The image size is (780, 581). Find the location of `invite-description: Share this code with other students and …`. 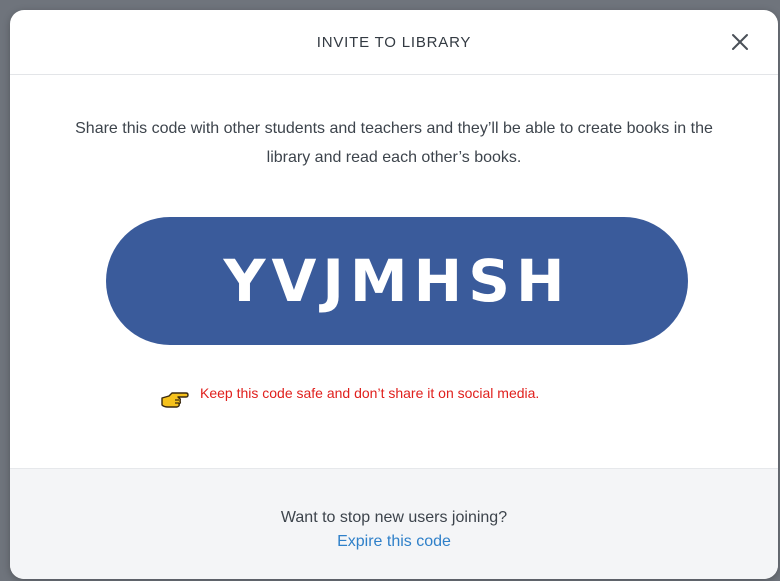

invite-description: Share this code with other students and … is located at coordinates (394, 143).